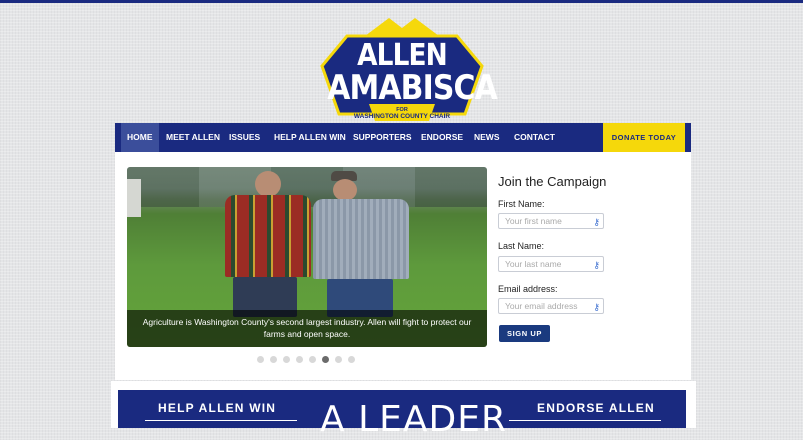  Describe the element at coordinates (412, 88) in the screenshot. I see `logo-name-last: AMABISCA` at that location.